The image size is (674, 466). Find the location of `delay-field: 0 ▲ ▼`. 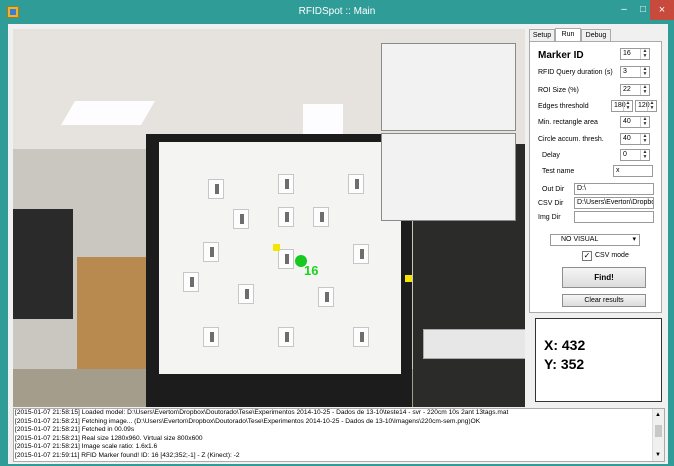

delay-field: 0 ▲ ▼ is located at coordinates (635, 155).